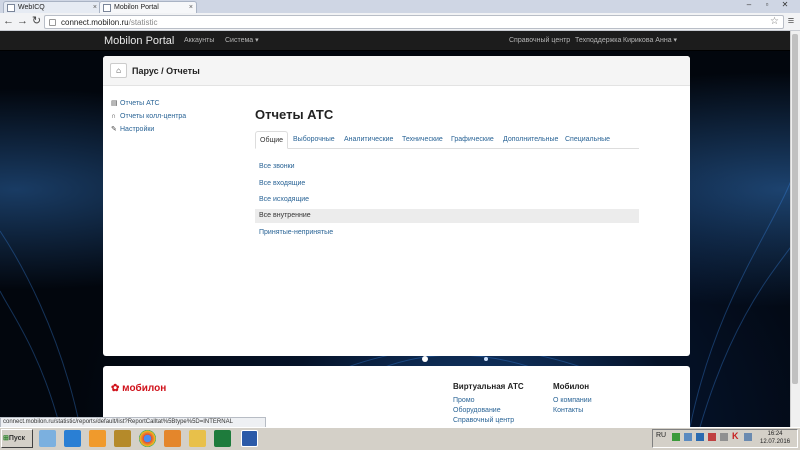 The image size is (800, 450). I want to click on close-window-icon: ✕, so click(785, 5).